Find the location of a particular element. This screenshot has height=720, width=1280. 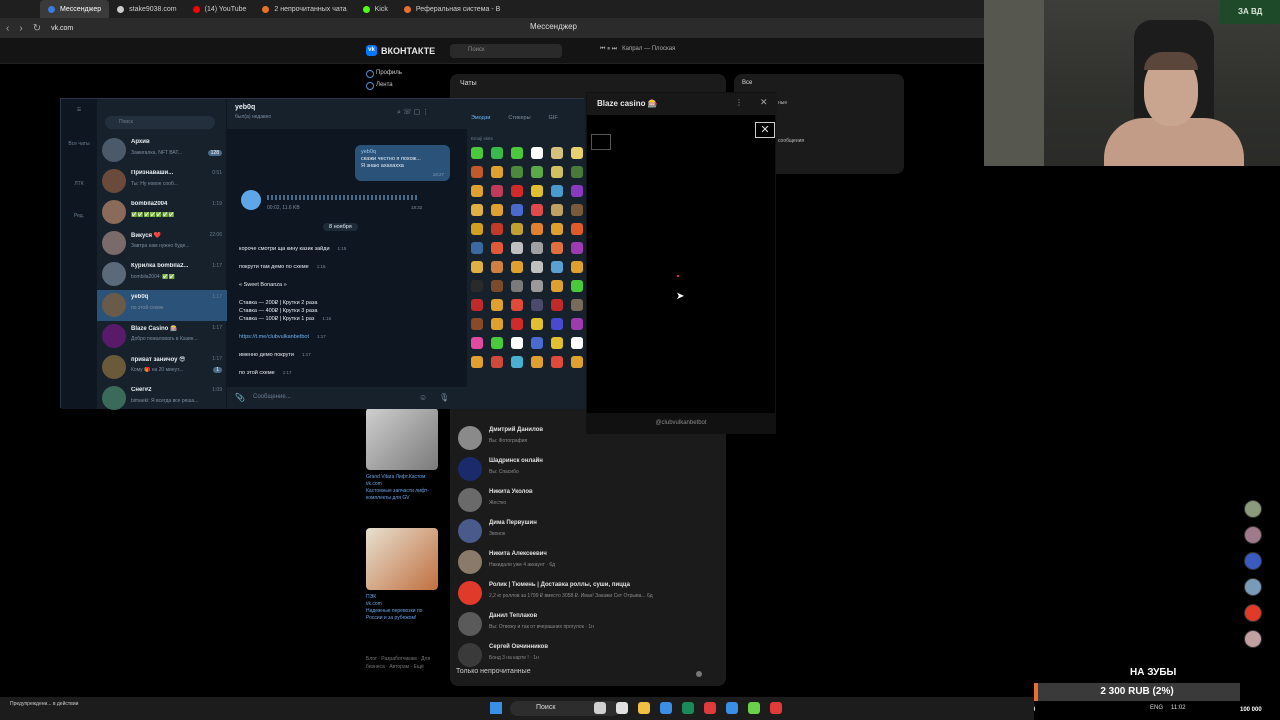

browser-tab: Реферальная система - B is located at coordinates (452, 9).